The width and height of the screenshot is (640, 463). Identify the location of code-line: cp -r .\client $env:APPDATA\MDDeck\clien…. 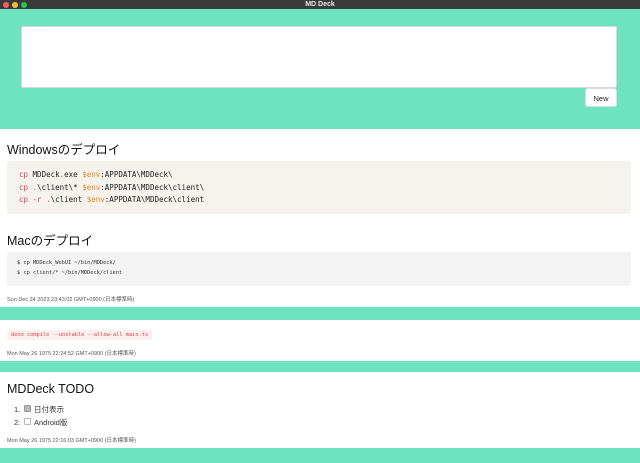
(319, 200).